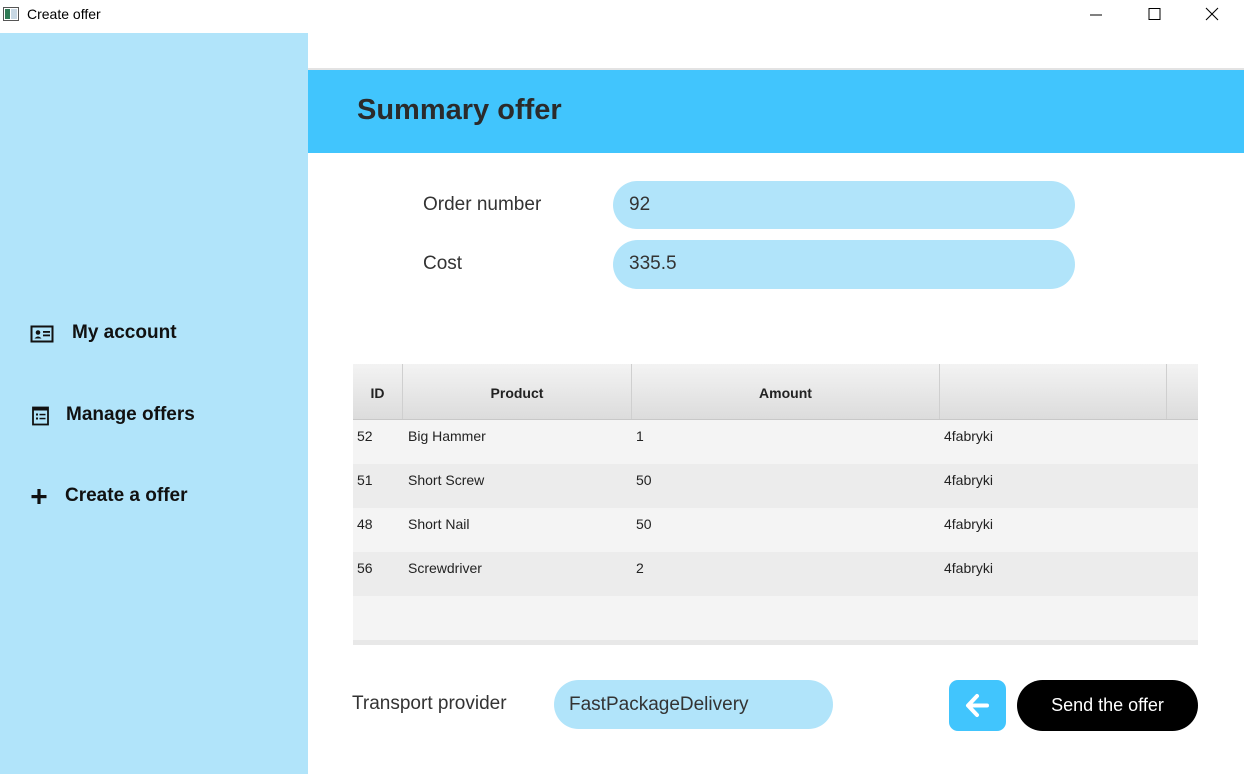 The width and height of the screenshot is (1244, 774). Describe the element at coordinates (378, 391) in the screenshot. I see `column-header-id: ID` at that location.